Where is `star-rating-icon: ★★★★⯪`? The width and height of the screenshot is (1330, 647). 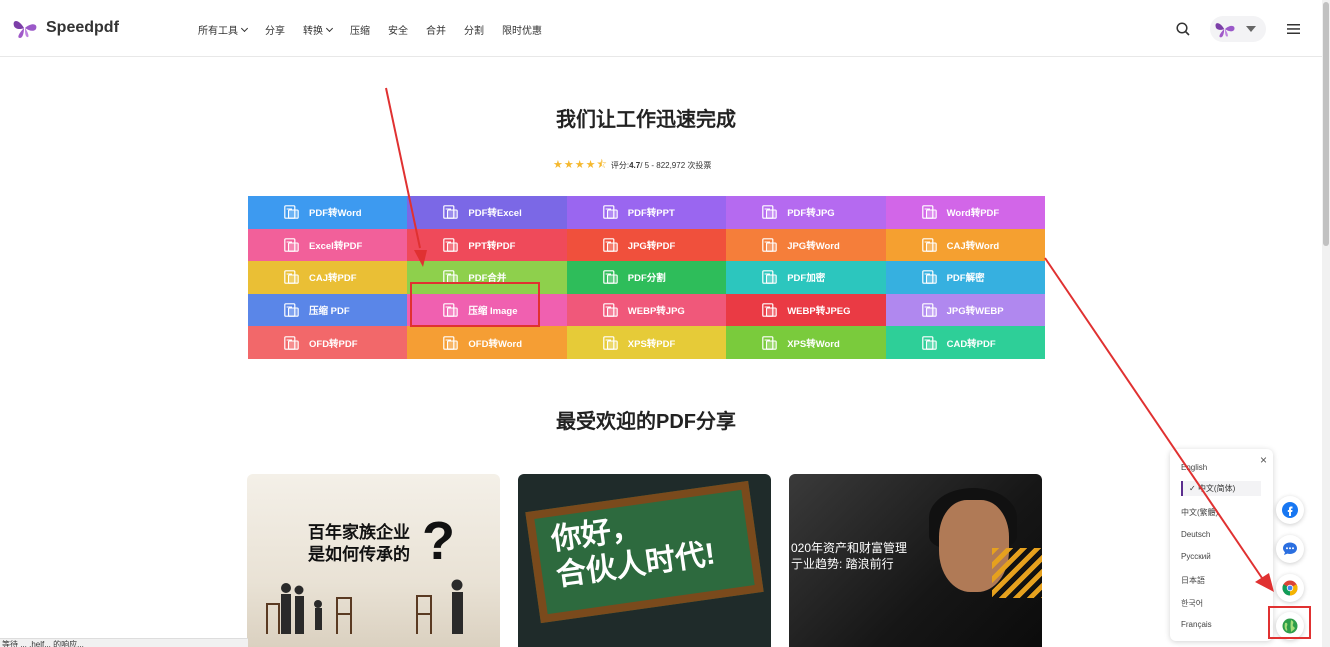
star-rating-icon: ★★★★⯪ is located at coordinates (580, 165).